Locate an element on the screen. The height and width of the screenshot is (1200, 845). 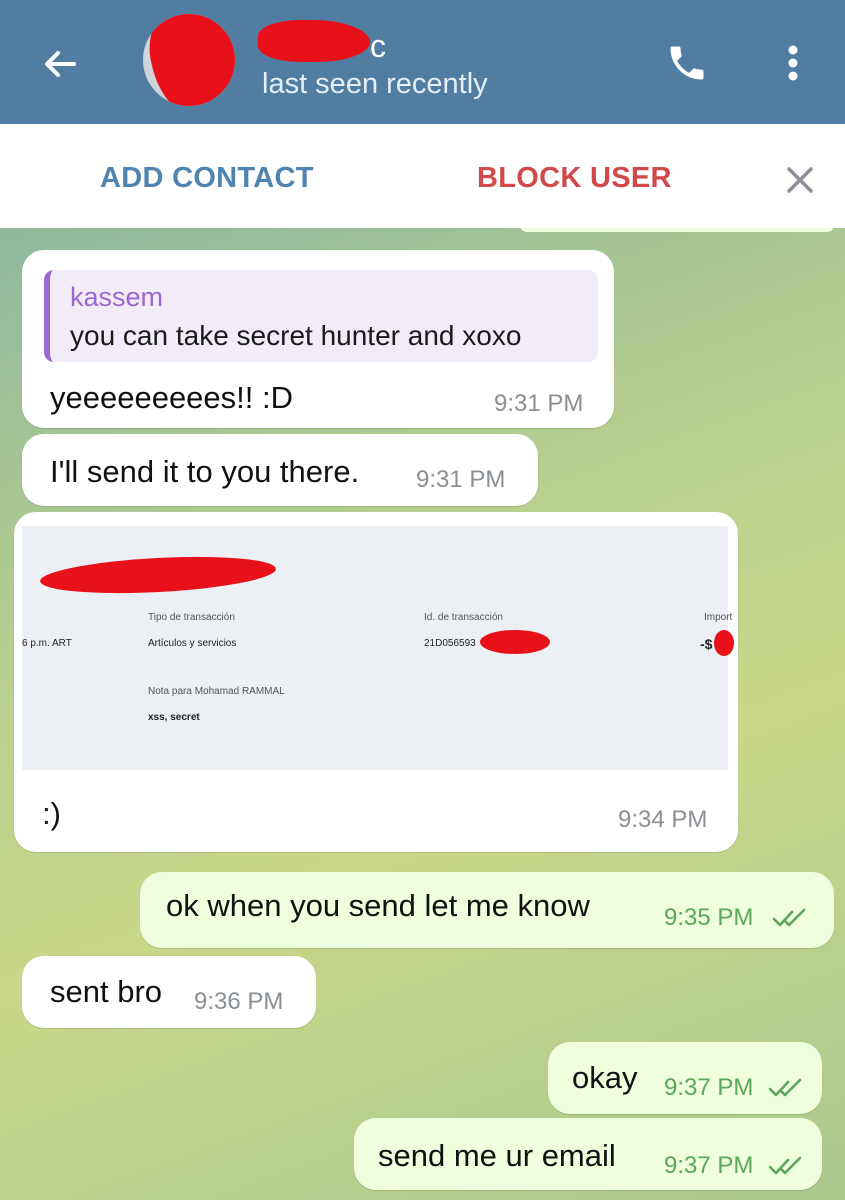
reply-quote-text: you can take secret hunter and xoxo is located at coordinates (296, 335).